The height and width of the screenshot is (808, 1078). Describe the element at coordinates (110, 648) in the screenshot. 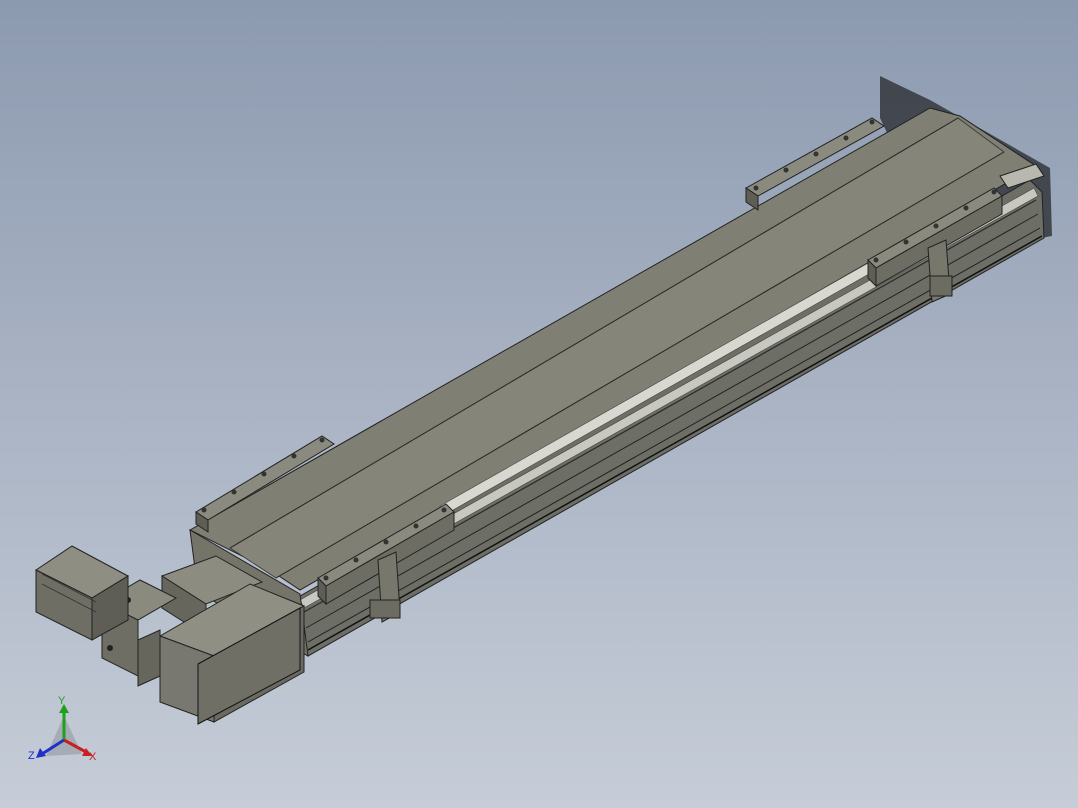

I see `flange-hole` at that location.